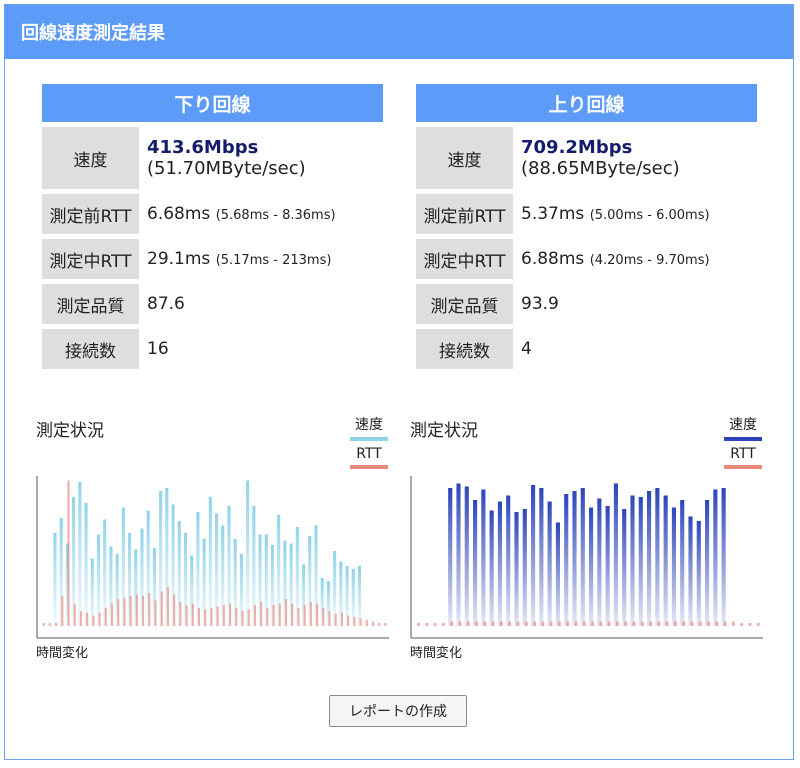  I want to click on download-rtt-during-range: (5.17ms - 213ms), so click(273, 260).